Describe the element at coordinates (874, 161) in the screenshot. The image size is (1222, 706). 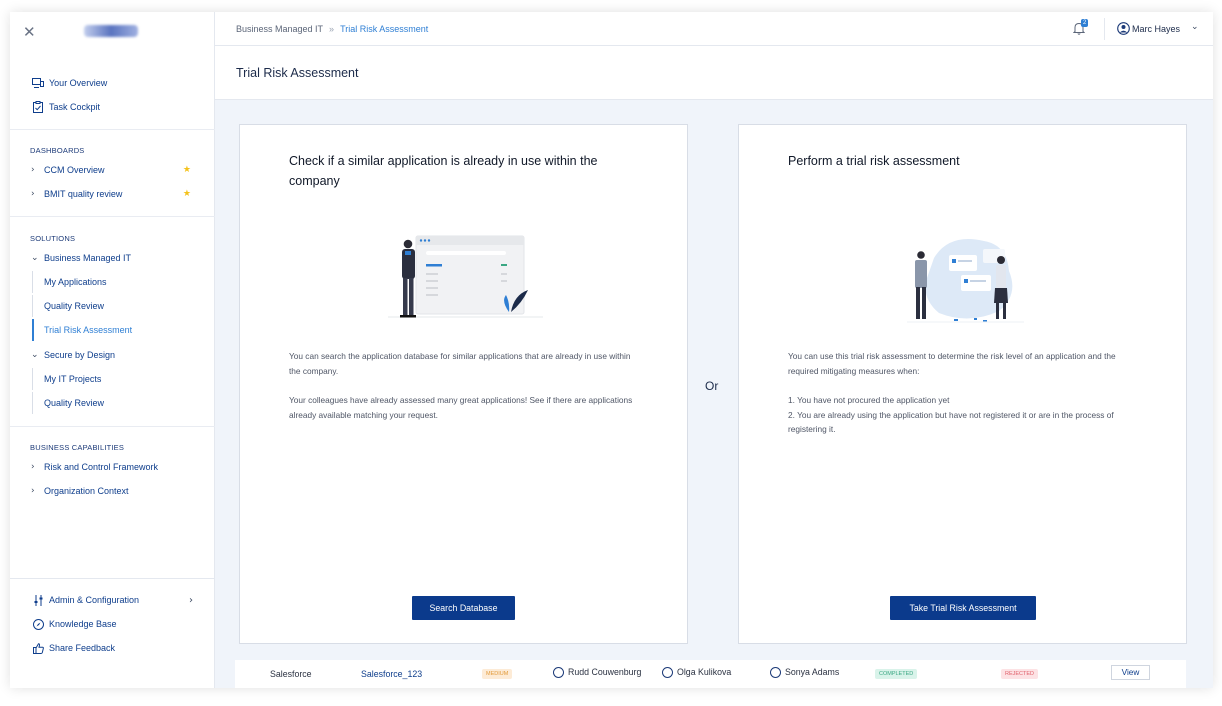
I see `card-title: Perform a trial risk assessment` at that location.